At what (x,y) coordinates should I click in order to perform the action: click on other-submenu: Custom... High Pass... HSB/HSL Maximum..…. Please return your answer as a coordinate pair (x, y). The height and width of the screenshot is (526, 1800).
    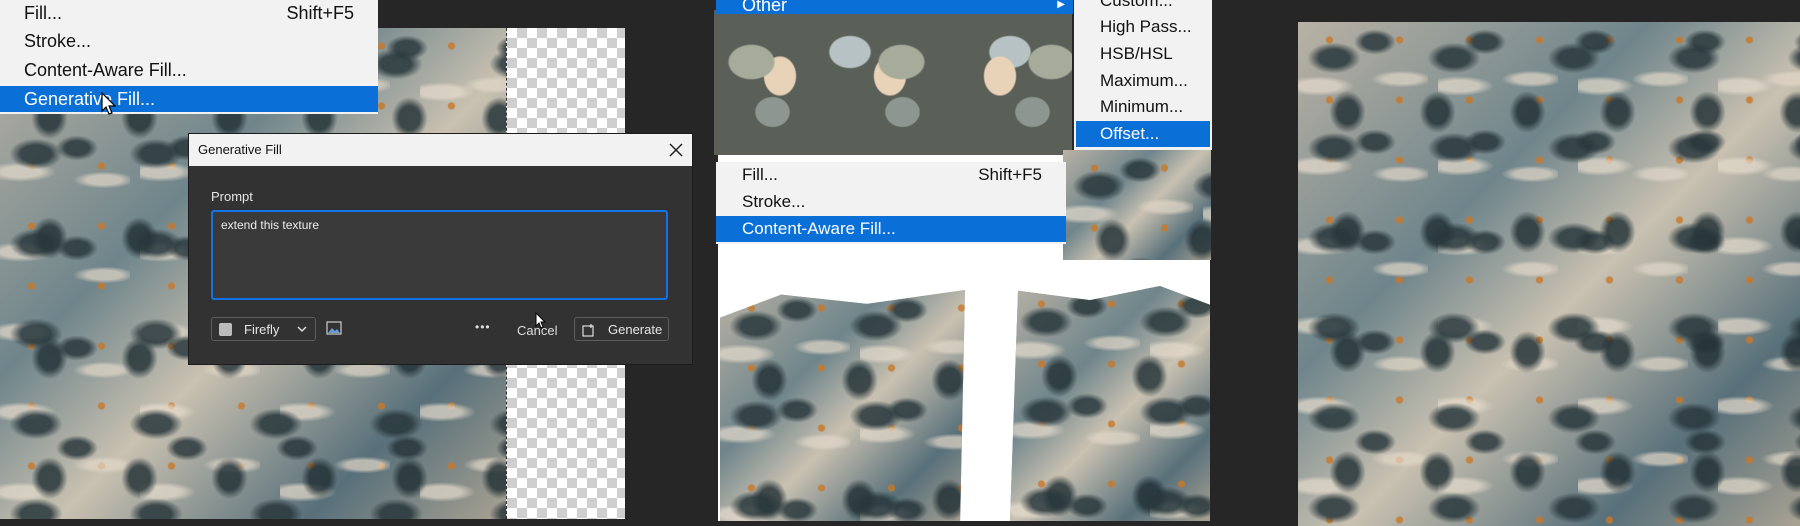
    Looking at the image, I should click on (1143, 75).